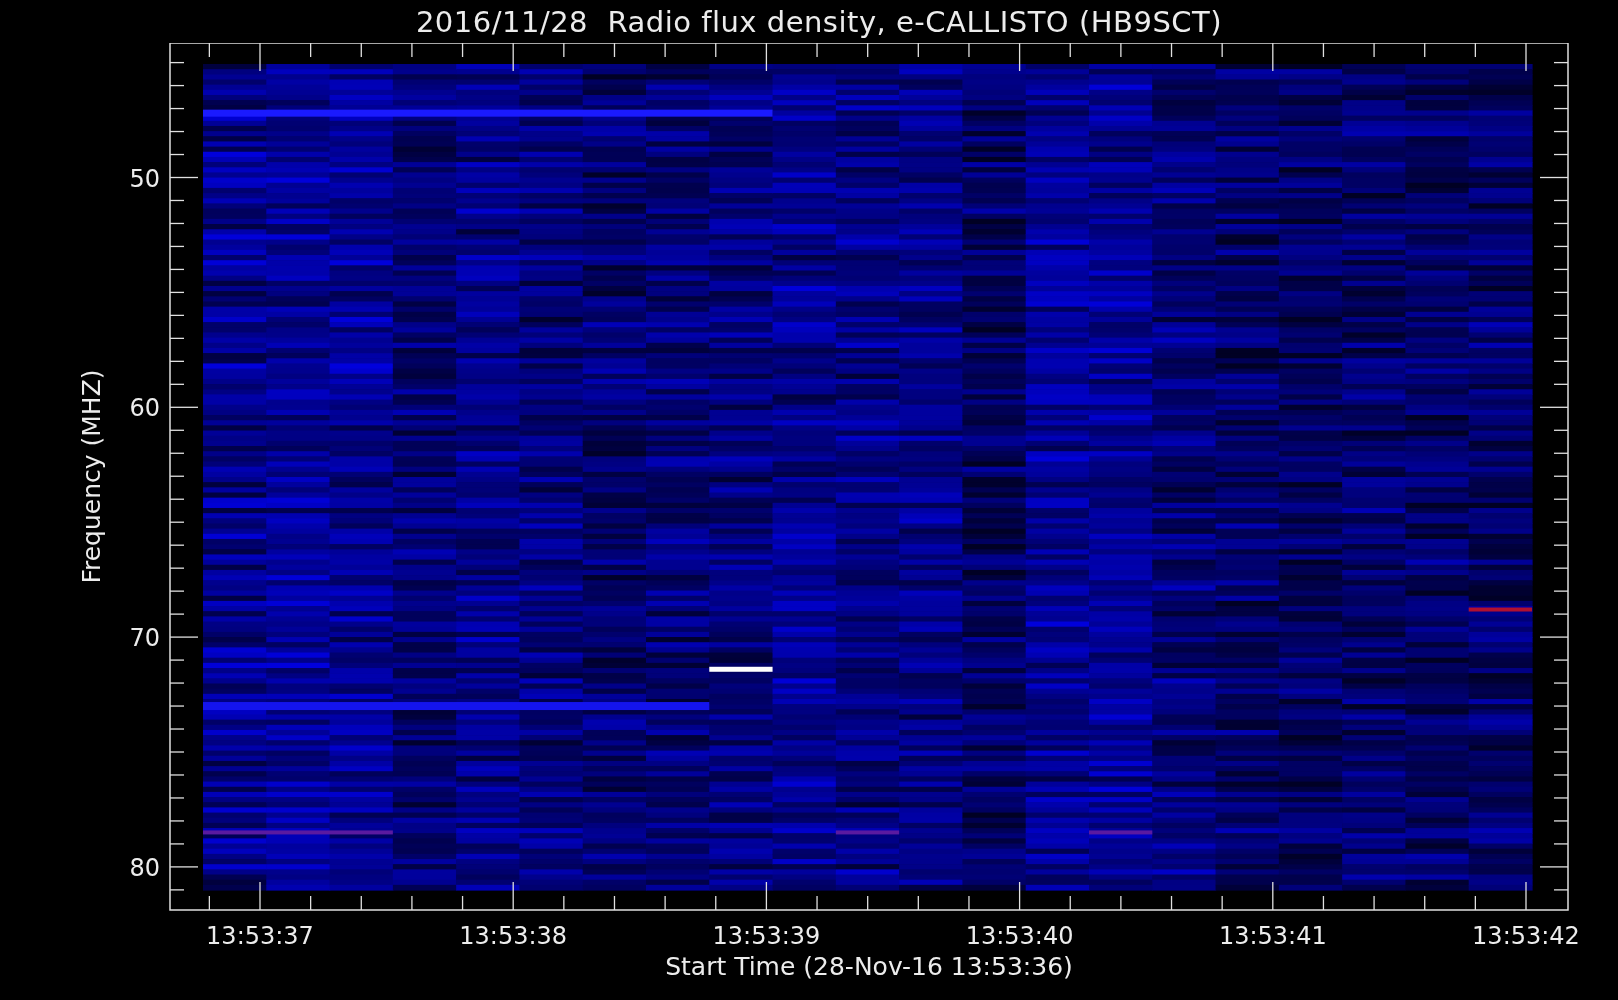 The image size is (1618, 1000). Describe the element at coordinates (144, 178) in the screenshot. I see `y-tick-label: 50` at that location.